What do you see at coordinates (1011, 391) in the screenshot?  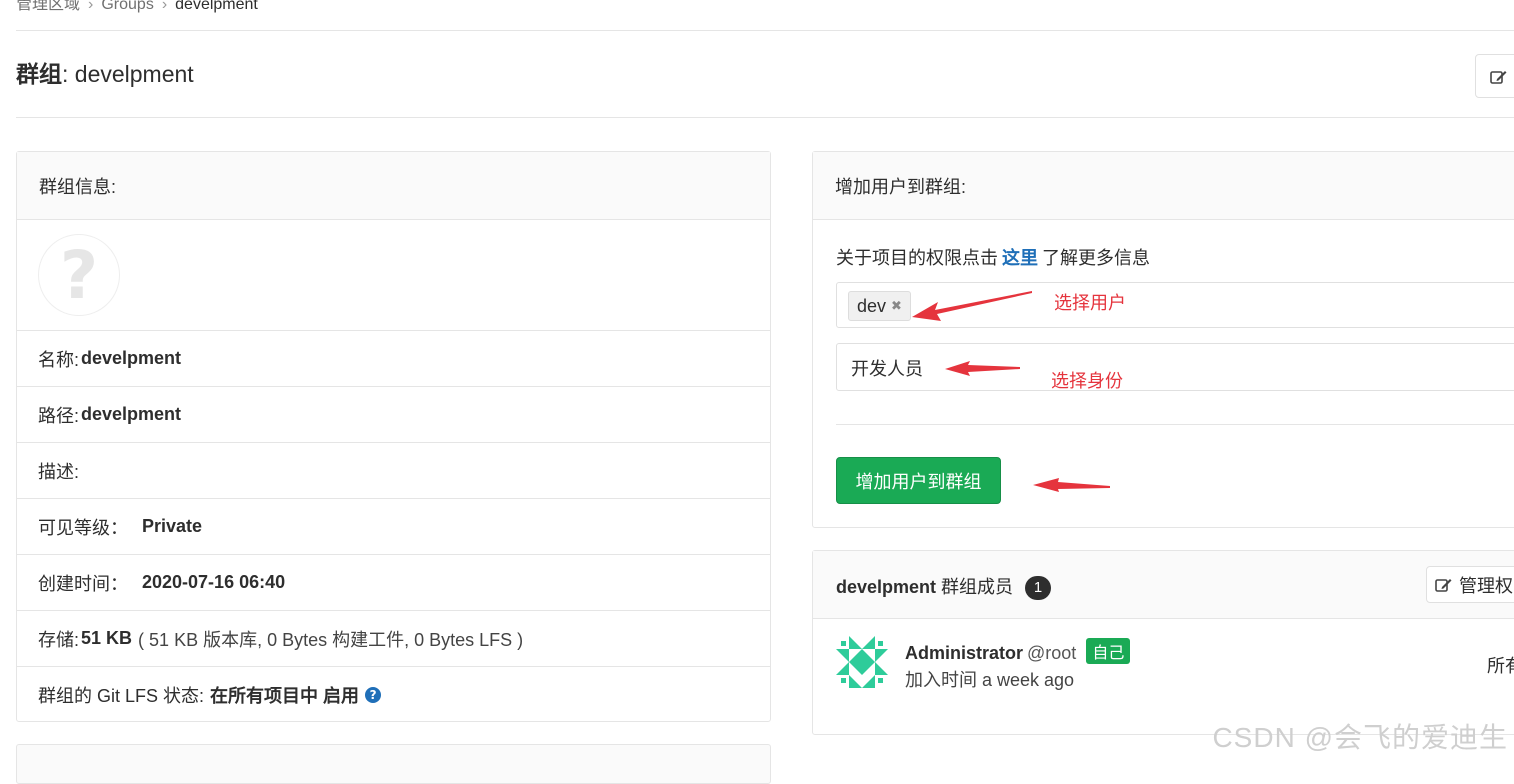 I see `annotation-arrows` at bounding box center [1011, 391].